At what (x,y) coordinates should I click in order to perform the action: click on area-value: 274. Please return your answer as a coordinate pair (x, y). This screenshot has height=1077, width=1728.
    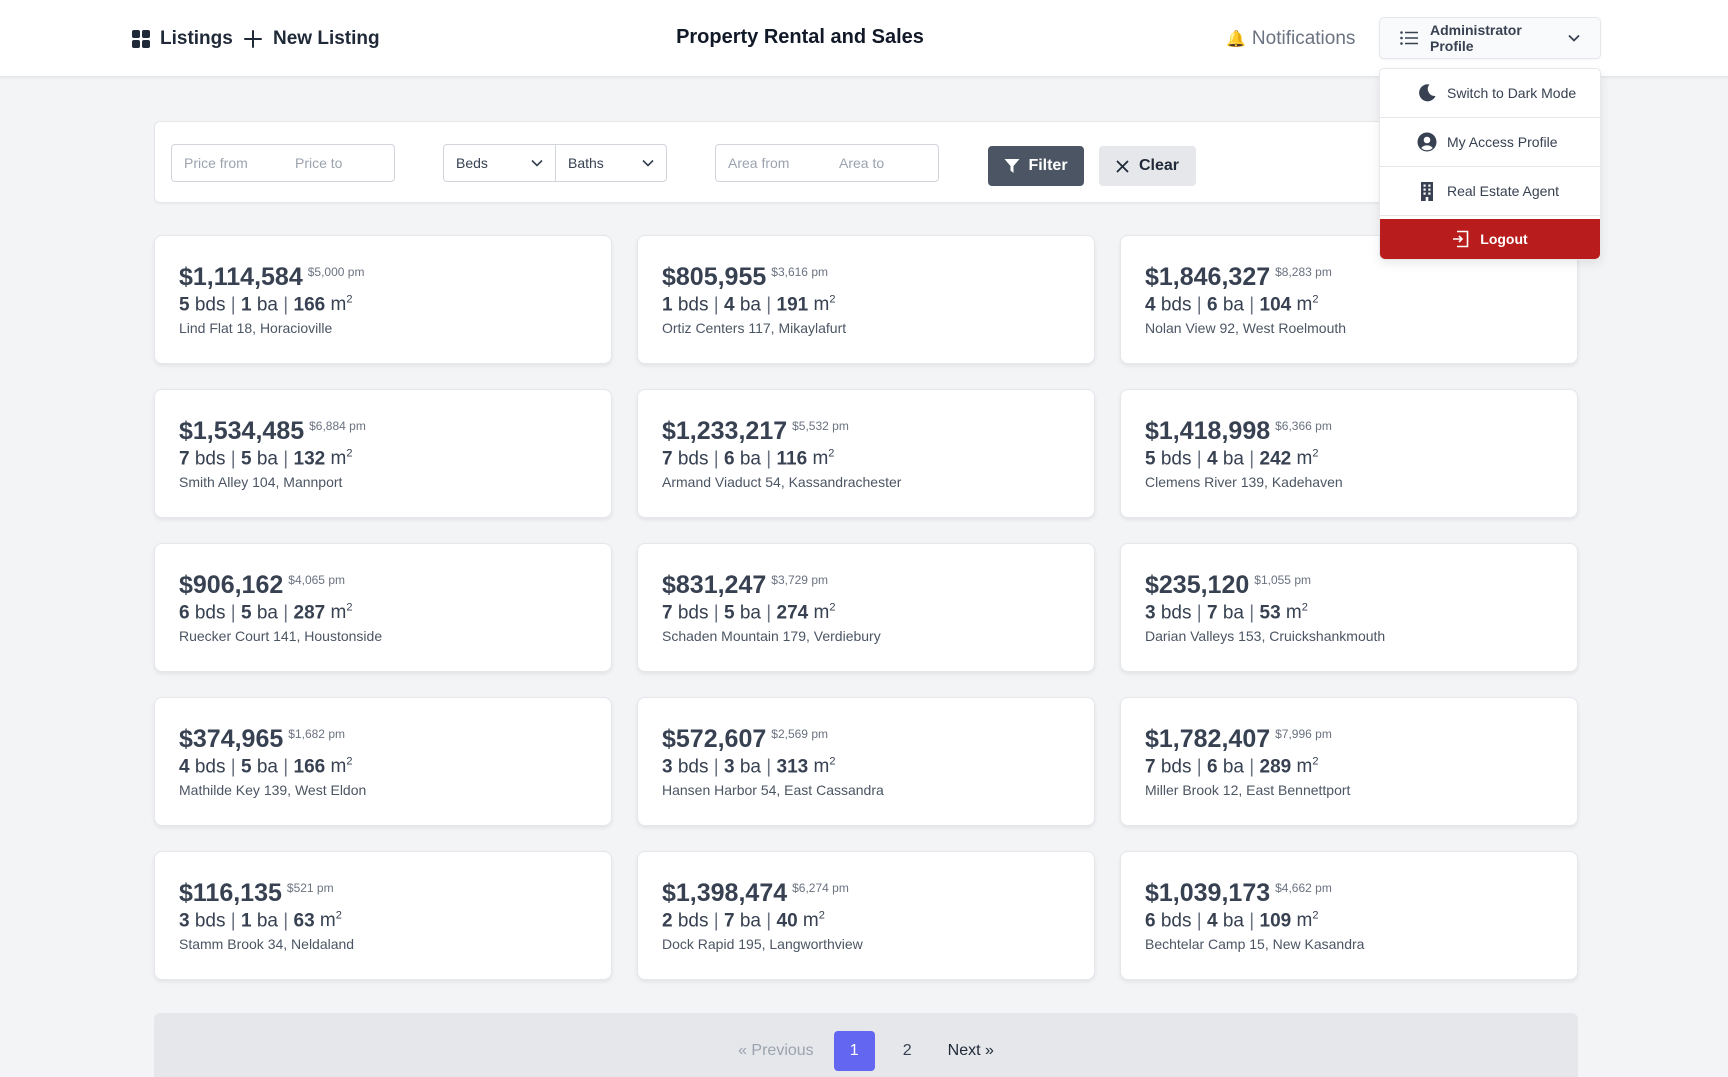
    Looking at the image, I should click on (792, 613).